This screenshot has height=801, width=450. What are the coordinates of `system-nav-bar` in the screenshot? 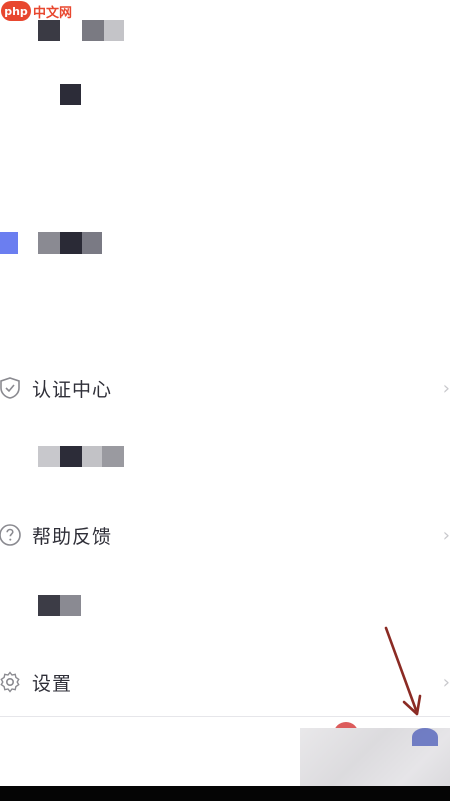 It's located at (225, 793).